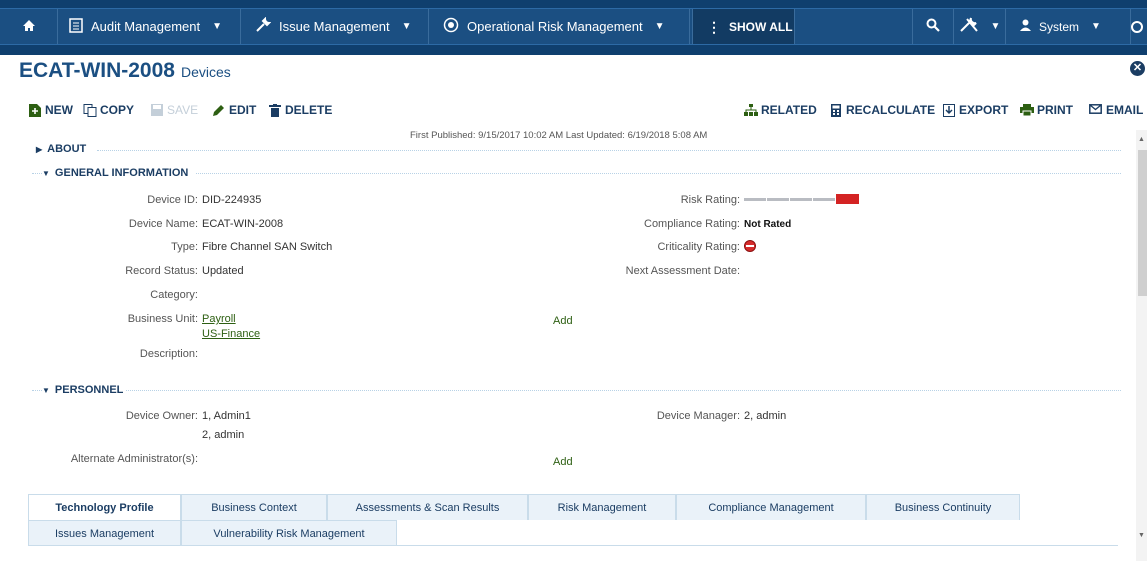 This screenshot has height=561, width=1147. I want to click on risk-rating-meter, so click(801, 199).